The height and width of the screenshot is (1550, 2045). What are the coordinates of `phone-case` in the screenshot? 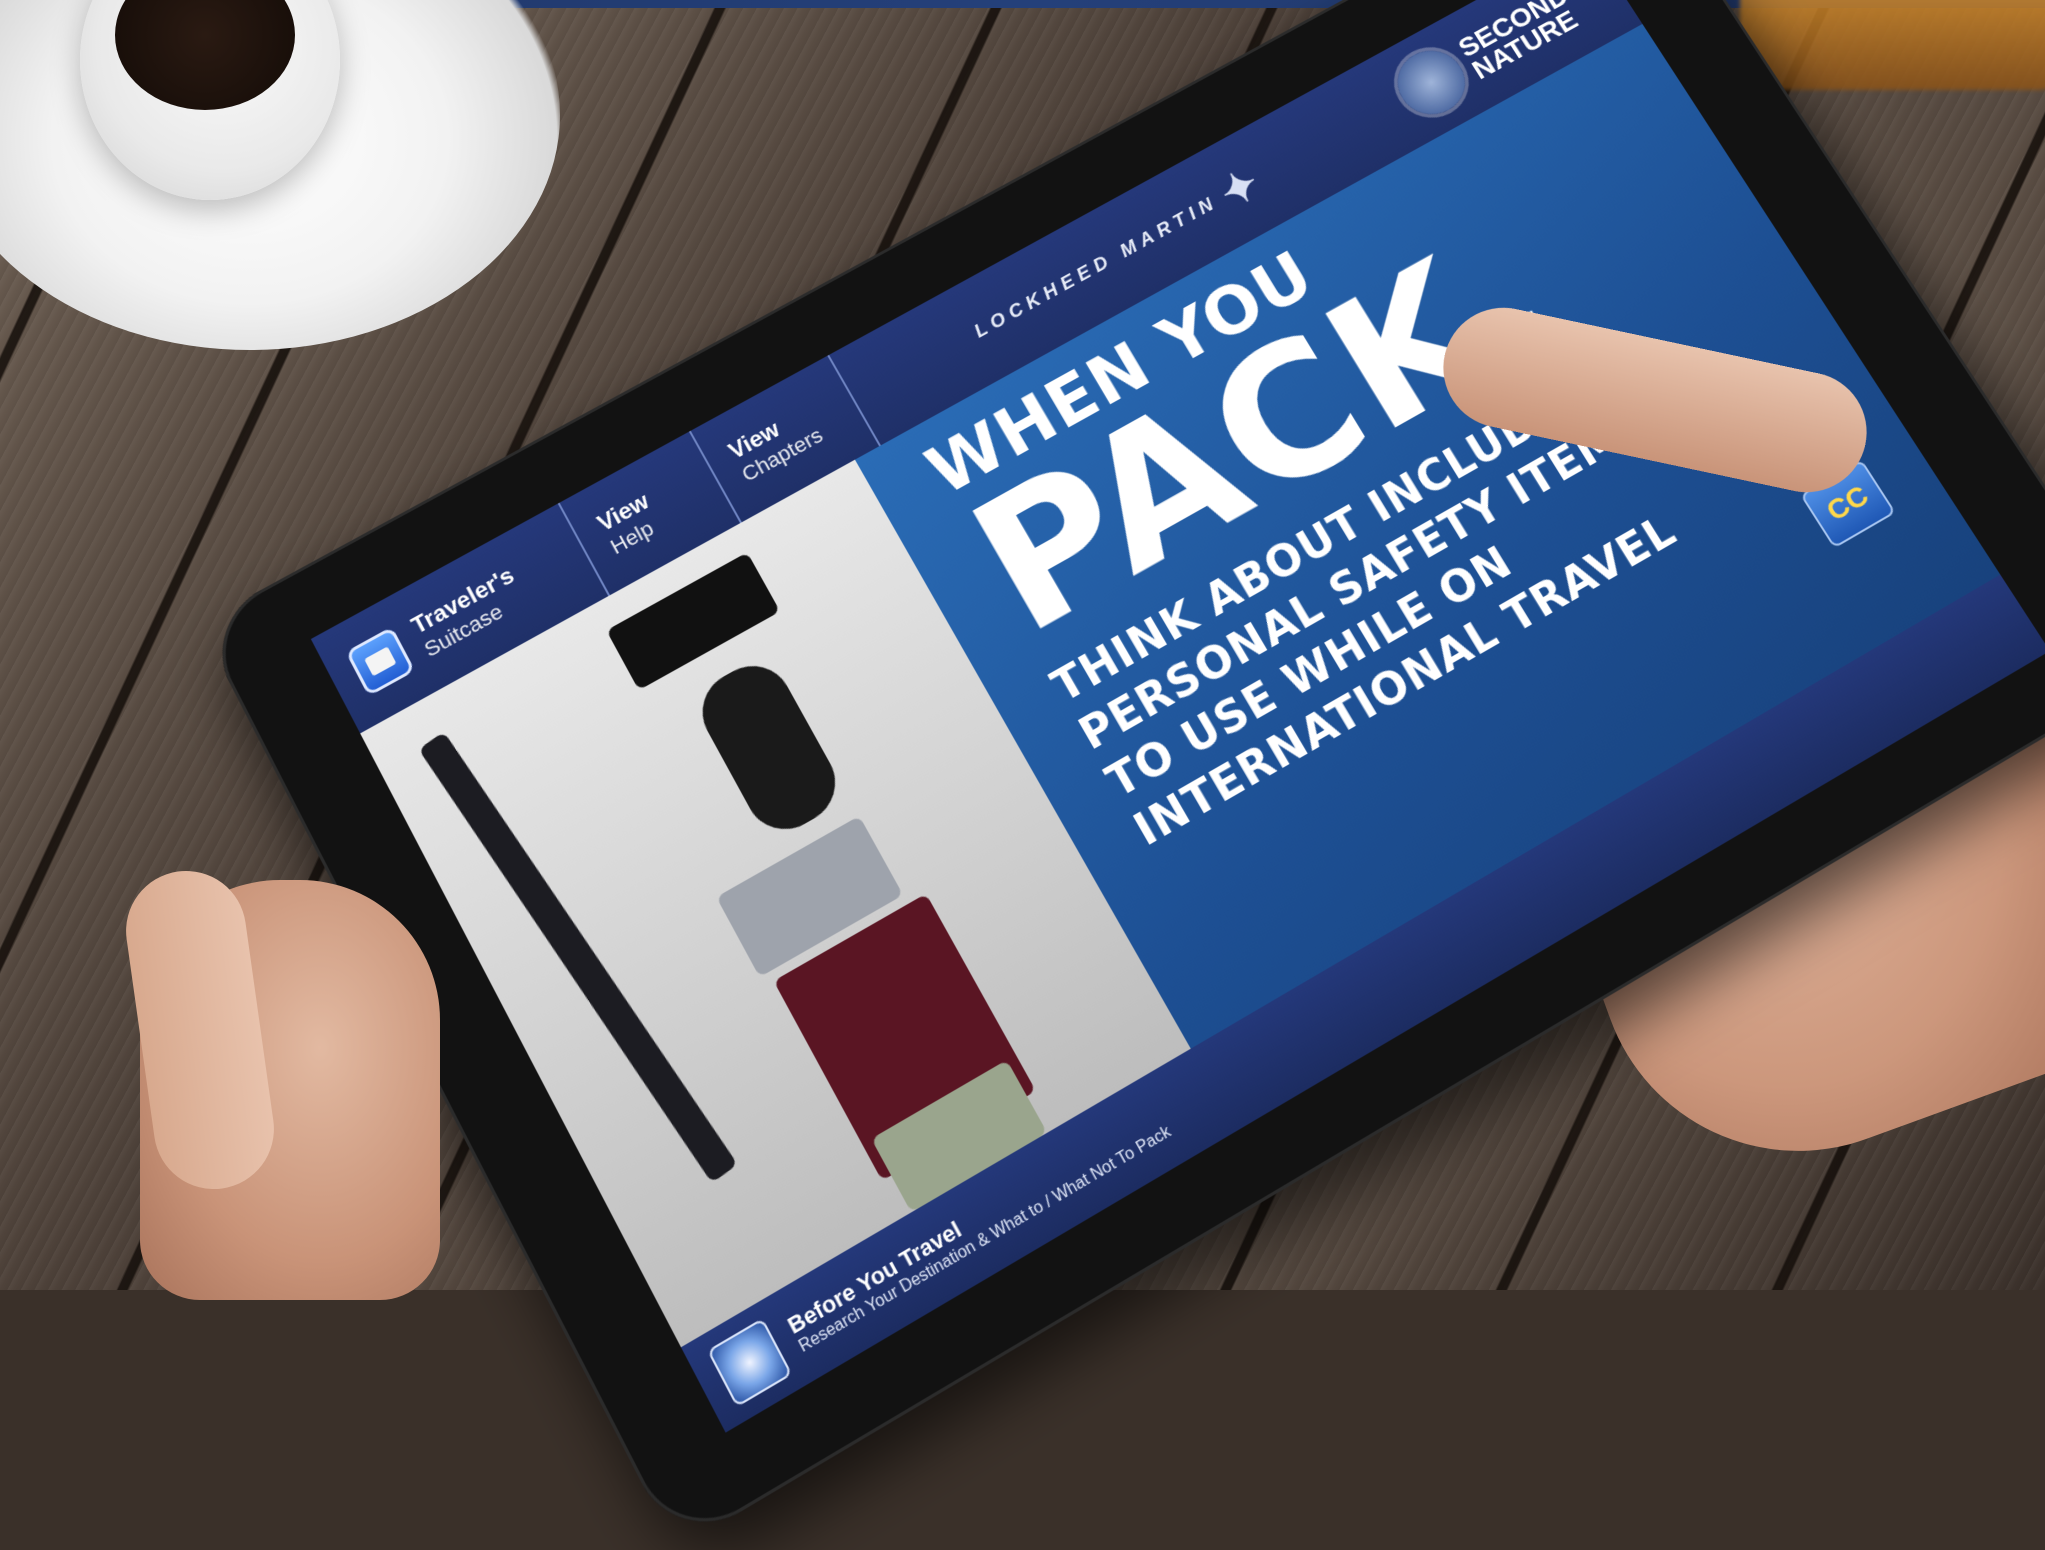 It's located at (769, 747).